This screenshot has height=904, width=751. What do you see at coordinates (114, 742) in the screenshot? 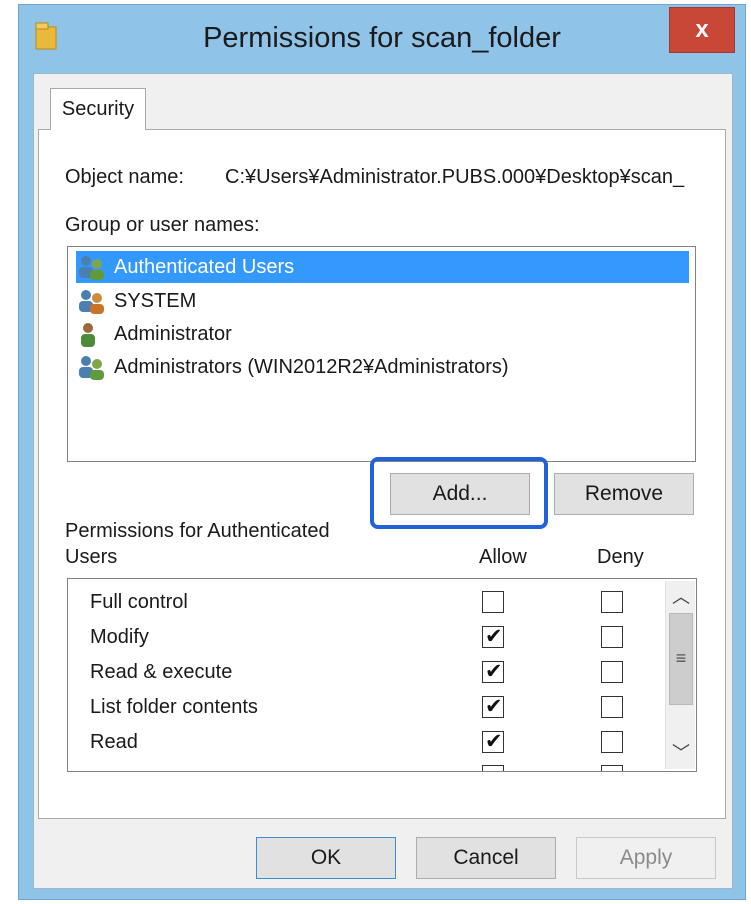
I see `table-row: Read` at bounding box center [114, 742].